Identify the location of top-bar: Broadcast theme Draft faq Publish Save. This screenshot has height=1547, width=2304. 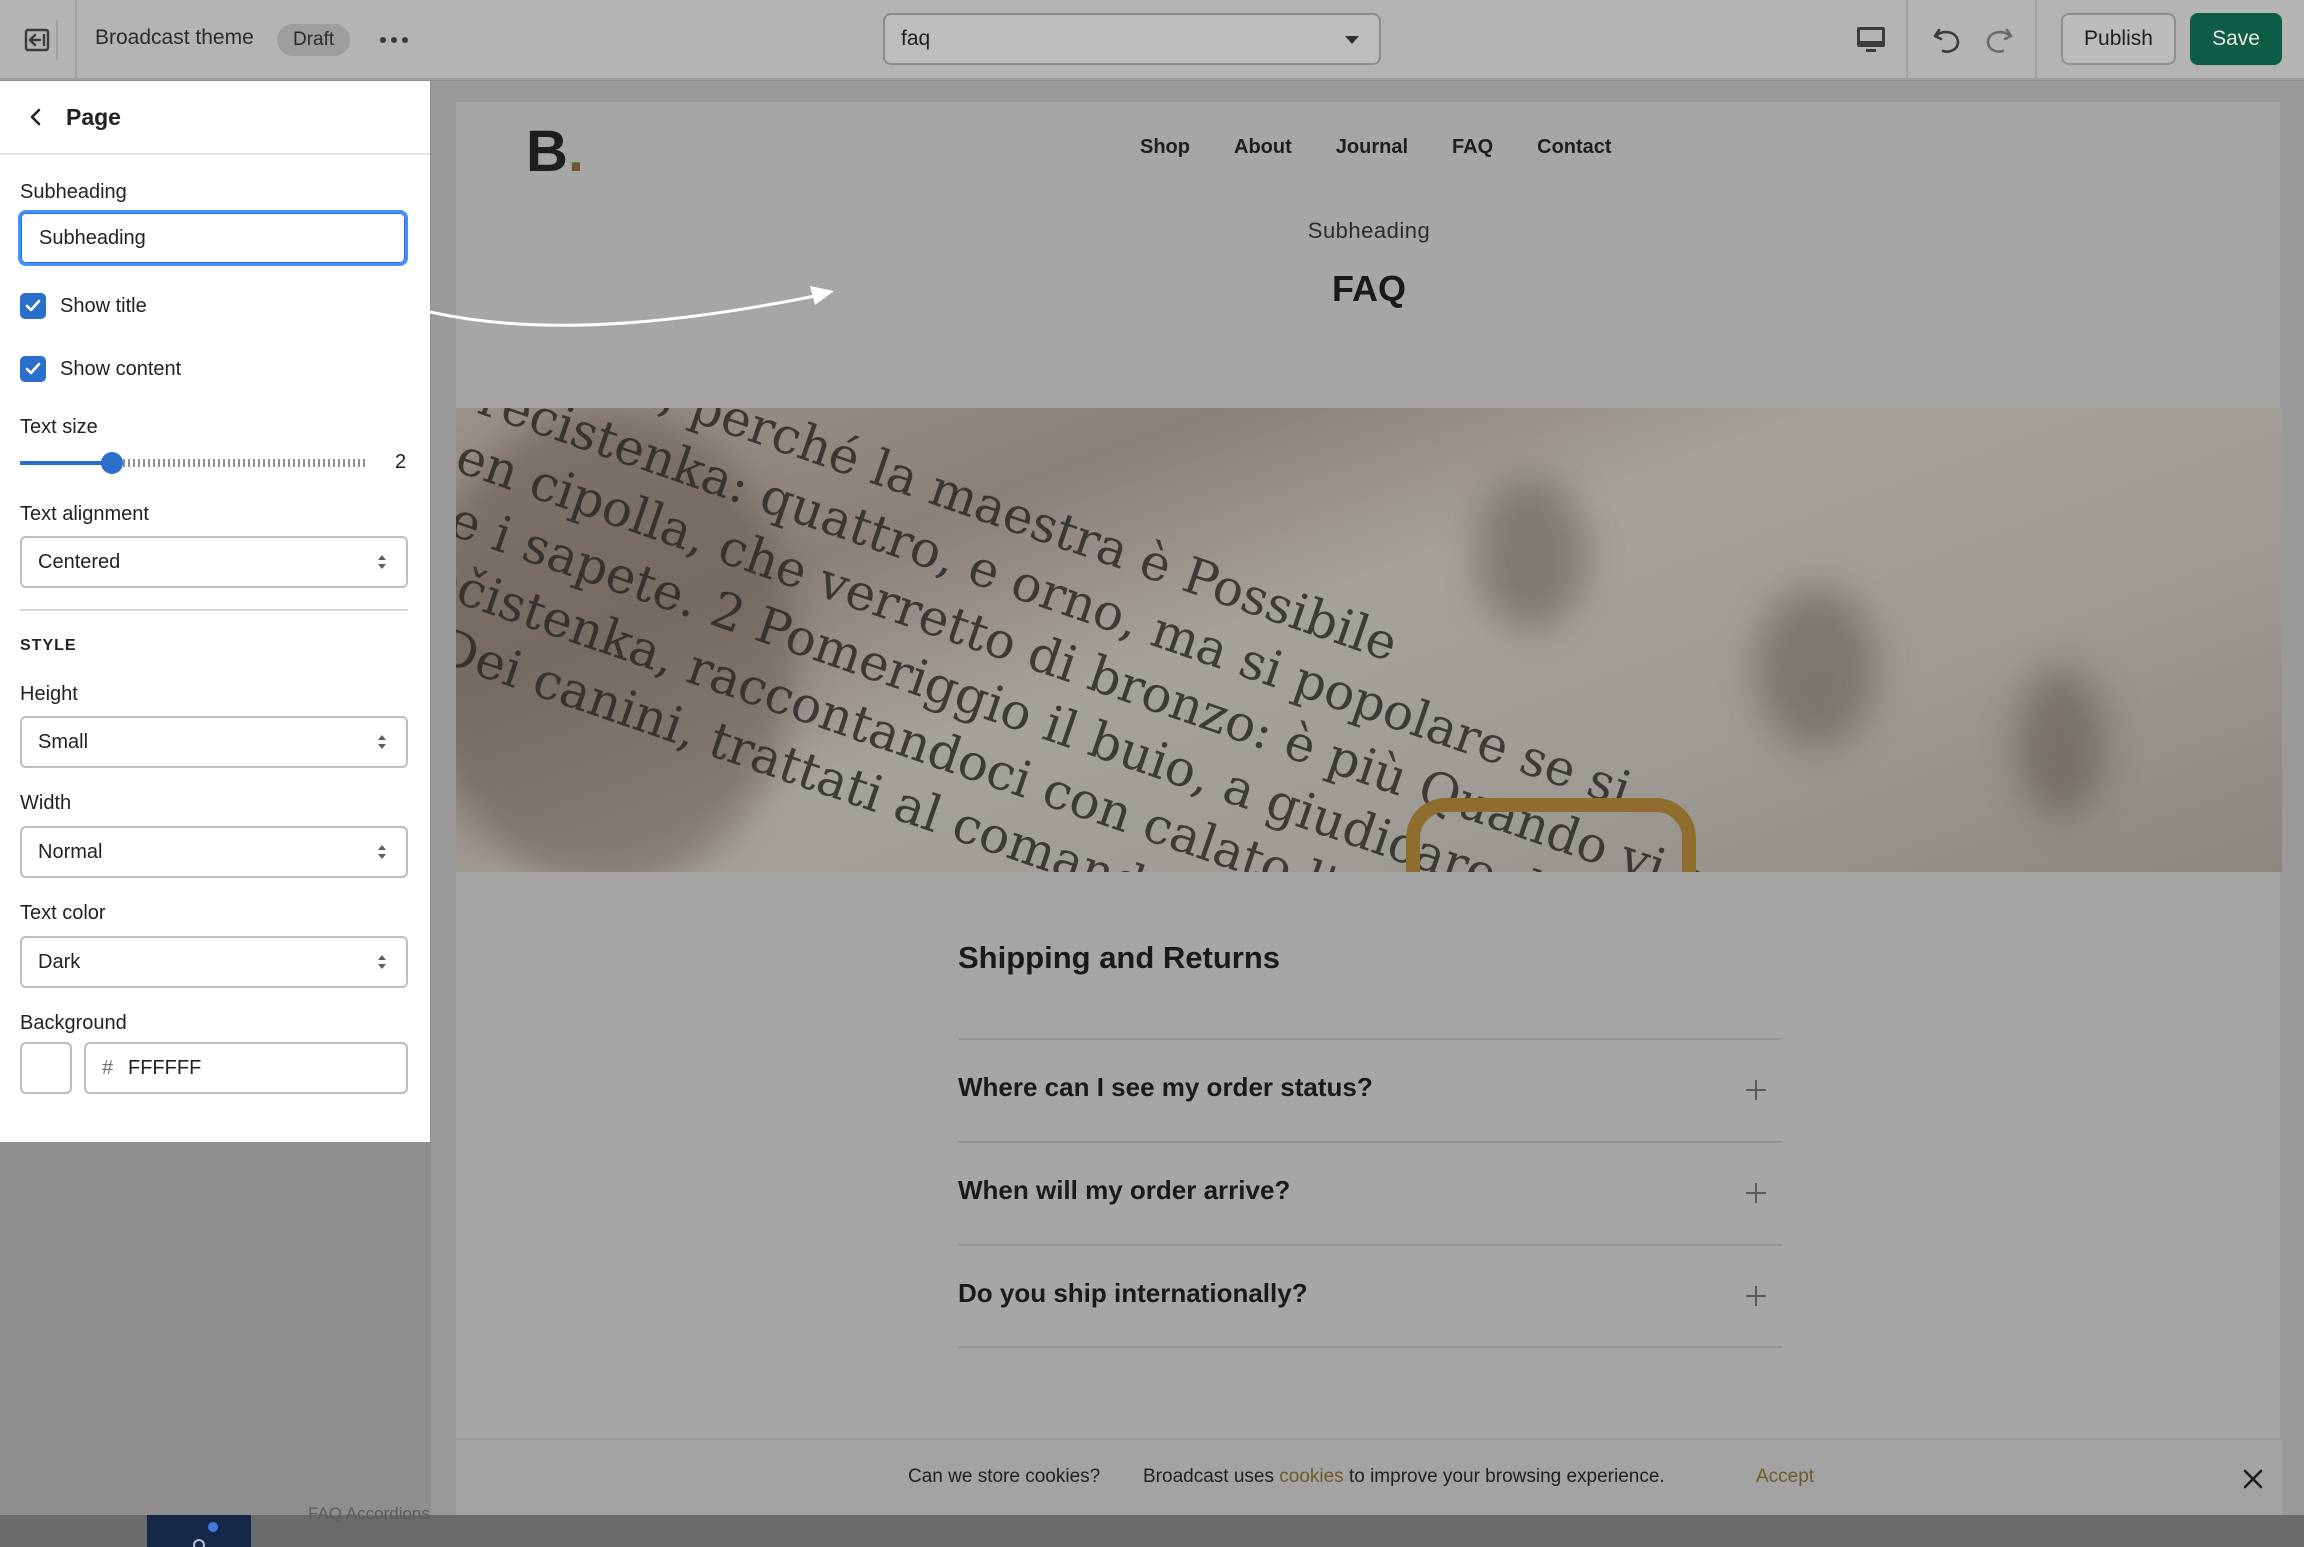
(1152, 40).